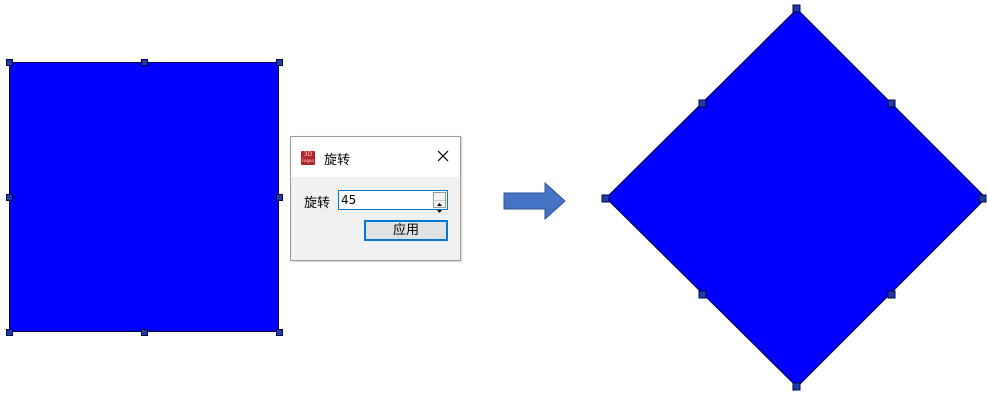 This screenshot has height=401, width=987. I want to click on diamond-handle-upper-right, so click(891, 103).